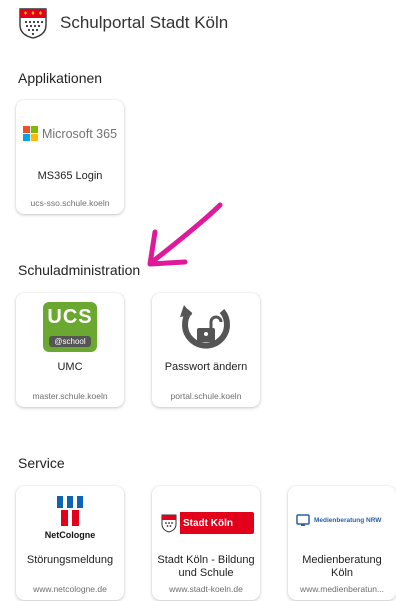  What do you see at coordinates (348, 520) in the screenshot?
I see `medienberatung-logo-text: Medienberatung NRW` at bounding box center [348, 520].